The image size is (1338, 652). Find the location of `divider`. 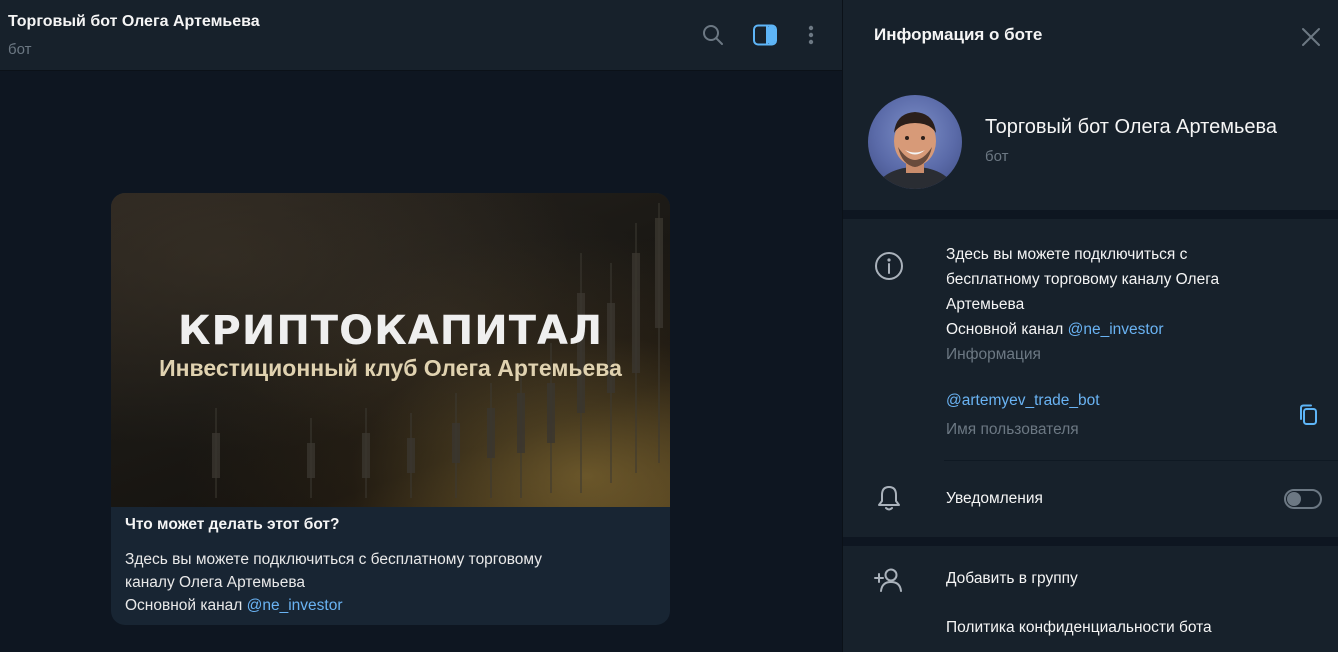

divider is located at coordinates (1141, 460).